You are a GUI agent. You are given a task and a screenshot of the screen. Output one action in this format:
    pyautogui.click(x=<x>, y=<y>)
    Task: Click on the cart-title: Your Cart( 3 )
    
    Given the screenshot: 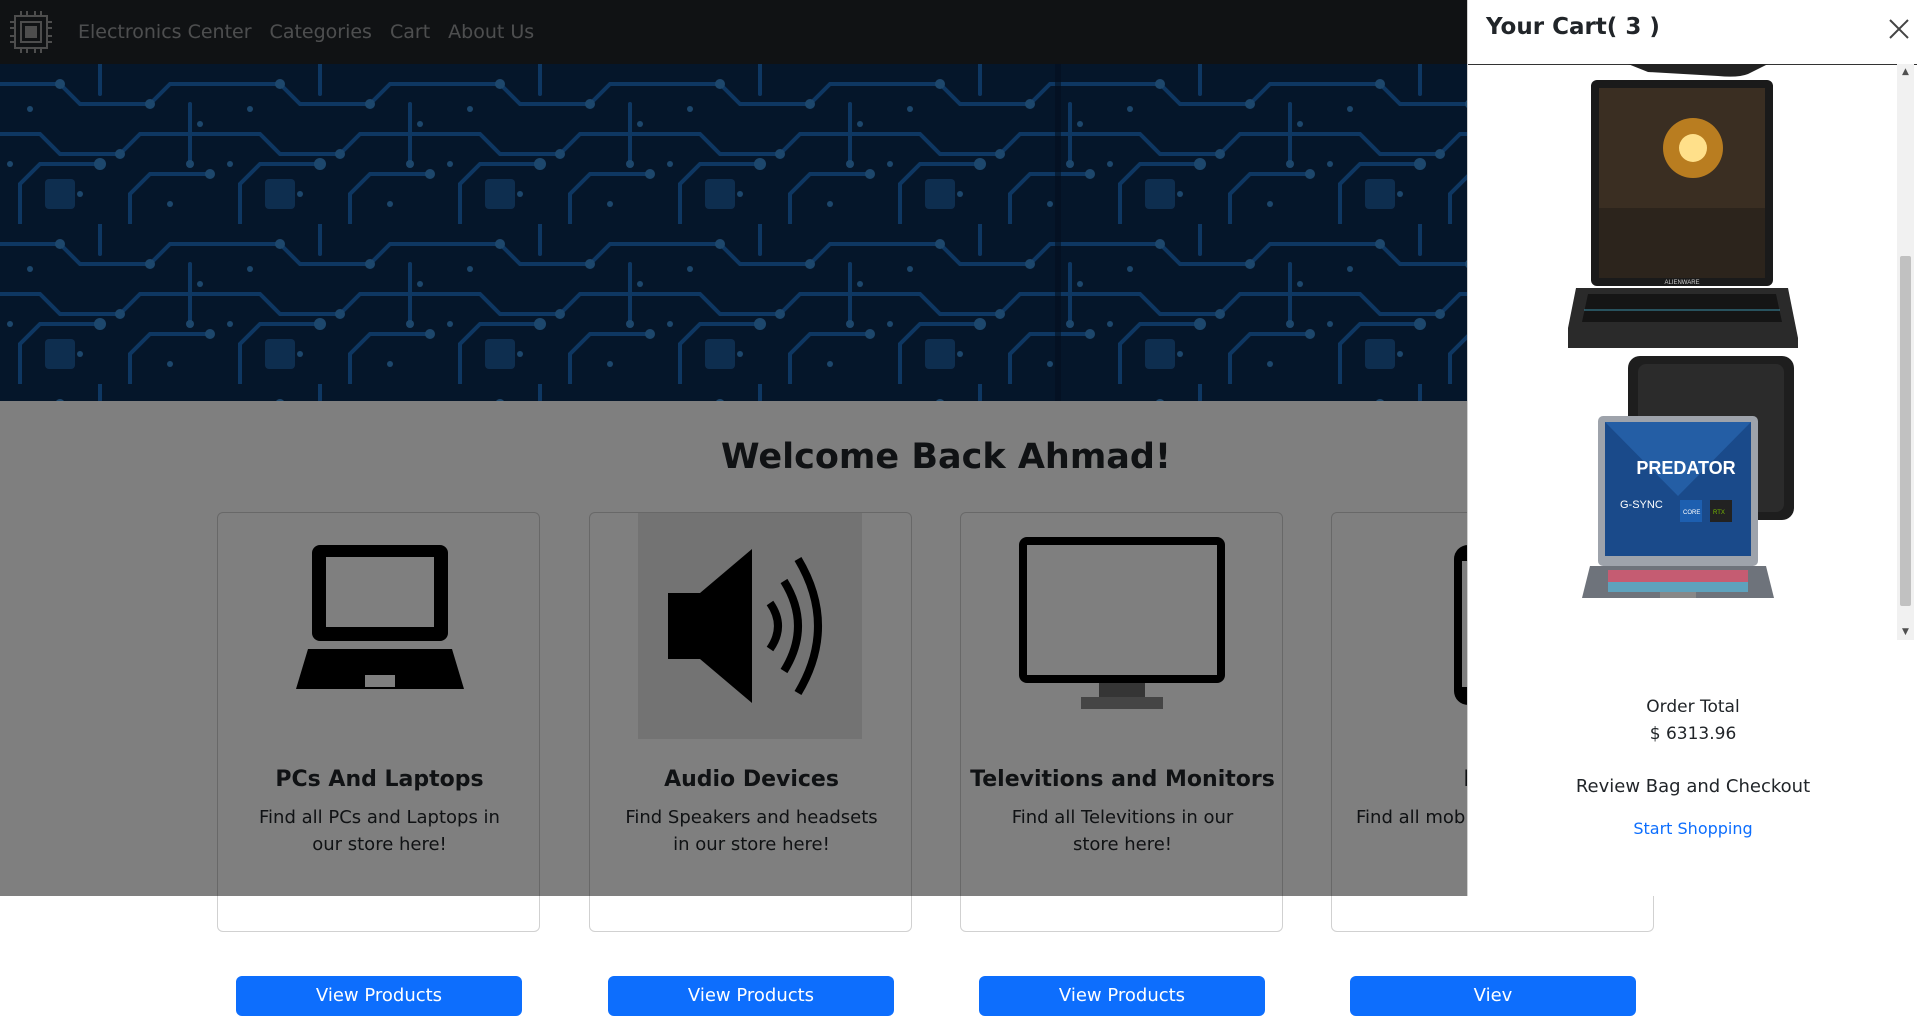 What is the action you would take?
    pyautogui.click(x=1573, y=27)
    